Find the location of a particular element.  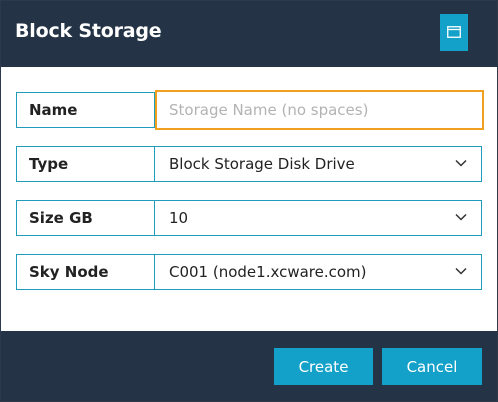

create-button: Create is located at coordinates (323, 366).